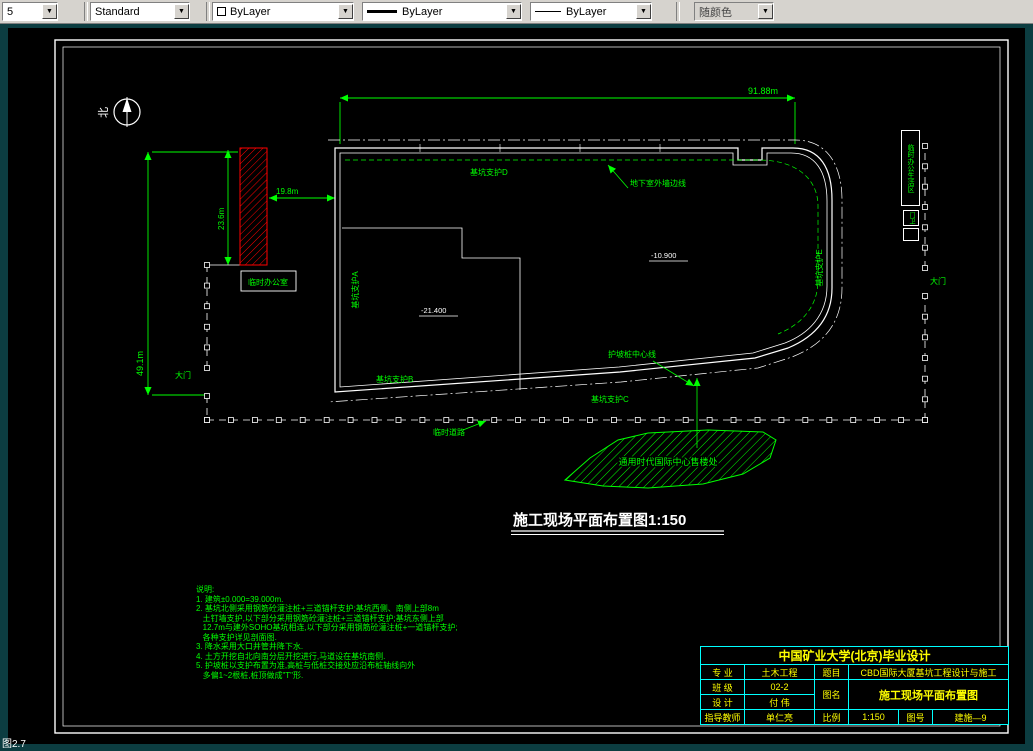 Image resolution: width=1033 pixels, height=751 pixels. What do you see at coordinates (250, 675) in the screenshot?
I see `note-line: 多偏1~2根桩,桩顶做成"T"形.` at bounding box center [250, 675].